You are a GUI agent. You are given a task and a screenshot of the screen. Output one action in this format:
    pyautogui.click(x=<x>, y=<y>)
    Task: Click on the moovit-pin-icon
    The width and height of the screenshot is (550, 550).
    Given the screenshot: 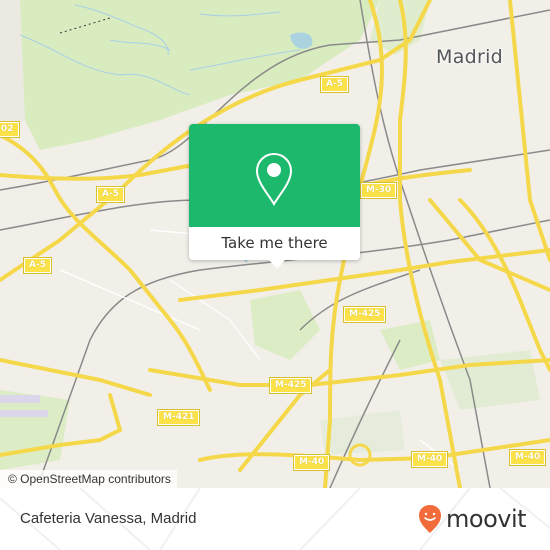 What is the action you would take?
    pyautogui.click(x=430, y=519)
    